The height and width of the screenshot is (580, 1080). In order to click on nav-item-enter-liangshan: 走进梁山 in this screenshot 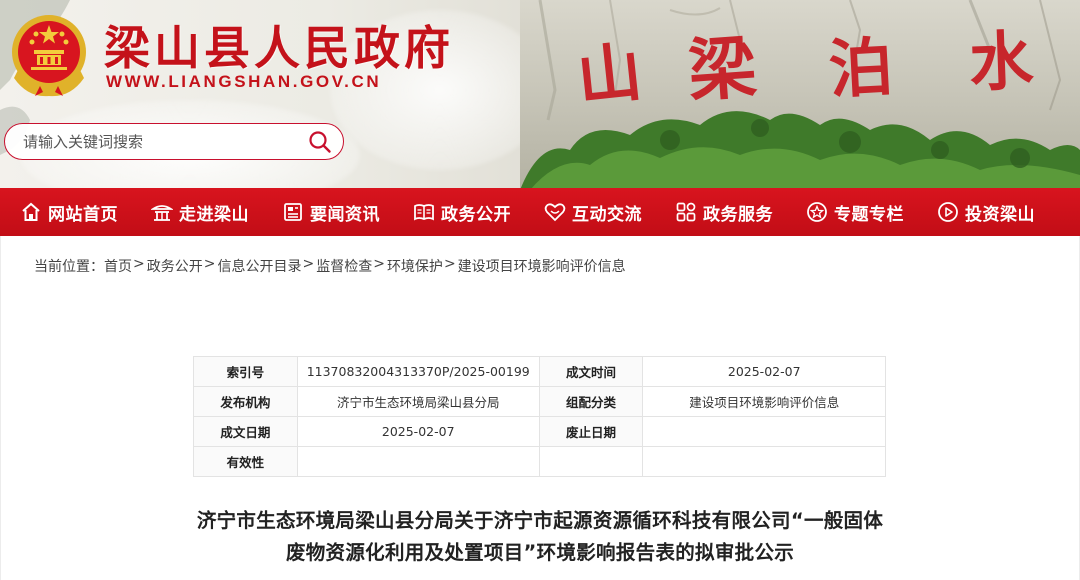, I will do `click(200, 212)`.